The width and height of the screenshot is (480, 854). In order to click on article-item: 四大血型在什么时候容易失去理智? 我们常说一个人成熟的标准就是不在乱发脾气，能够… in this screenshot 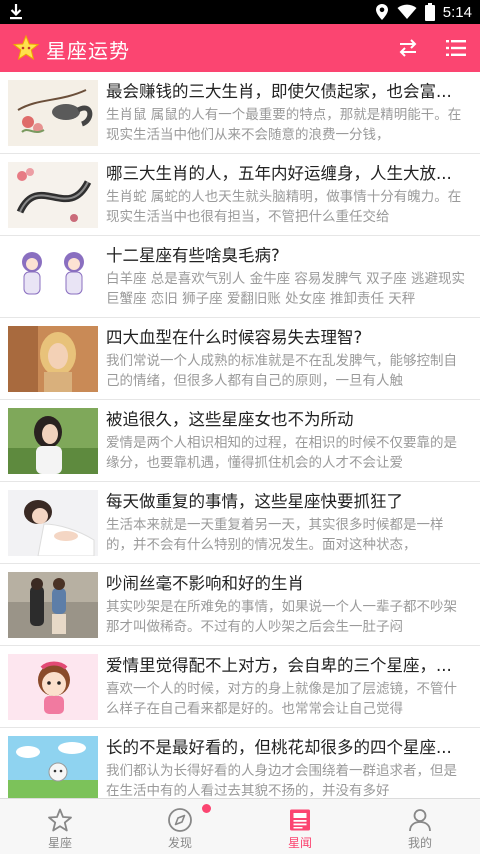, I will do `click(240, 359)`.